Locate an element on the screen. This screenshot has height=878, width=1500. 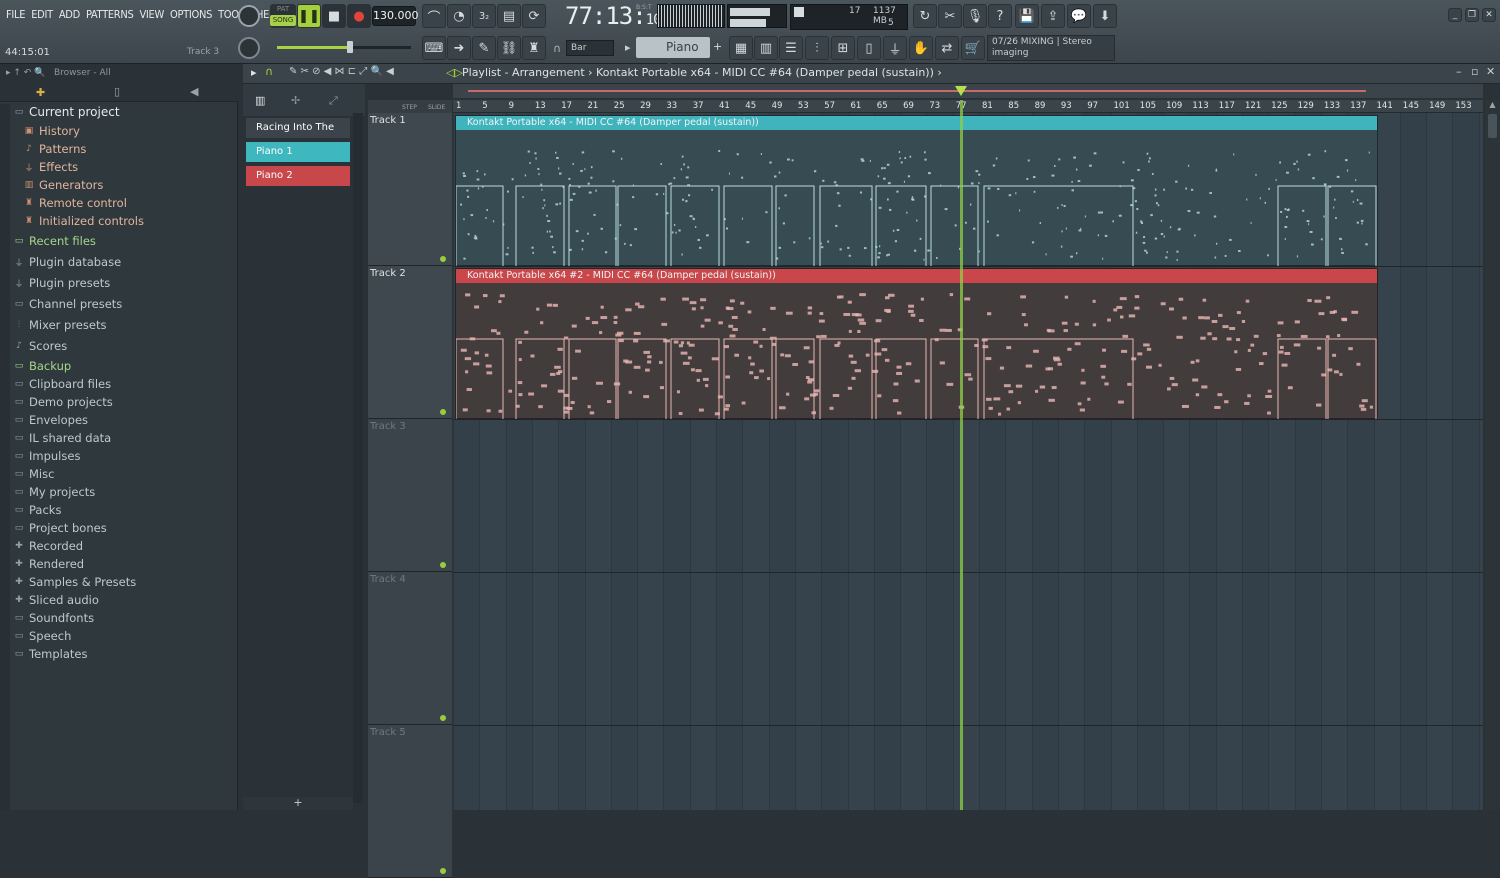
channel-rack-icon: ☰ is located at coordinates (791, 48).